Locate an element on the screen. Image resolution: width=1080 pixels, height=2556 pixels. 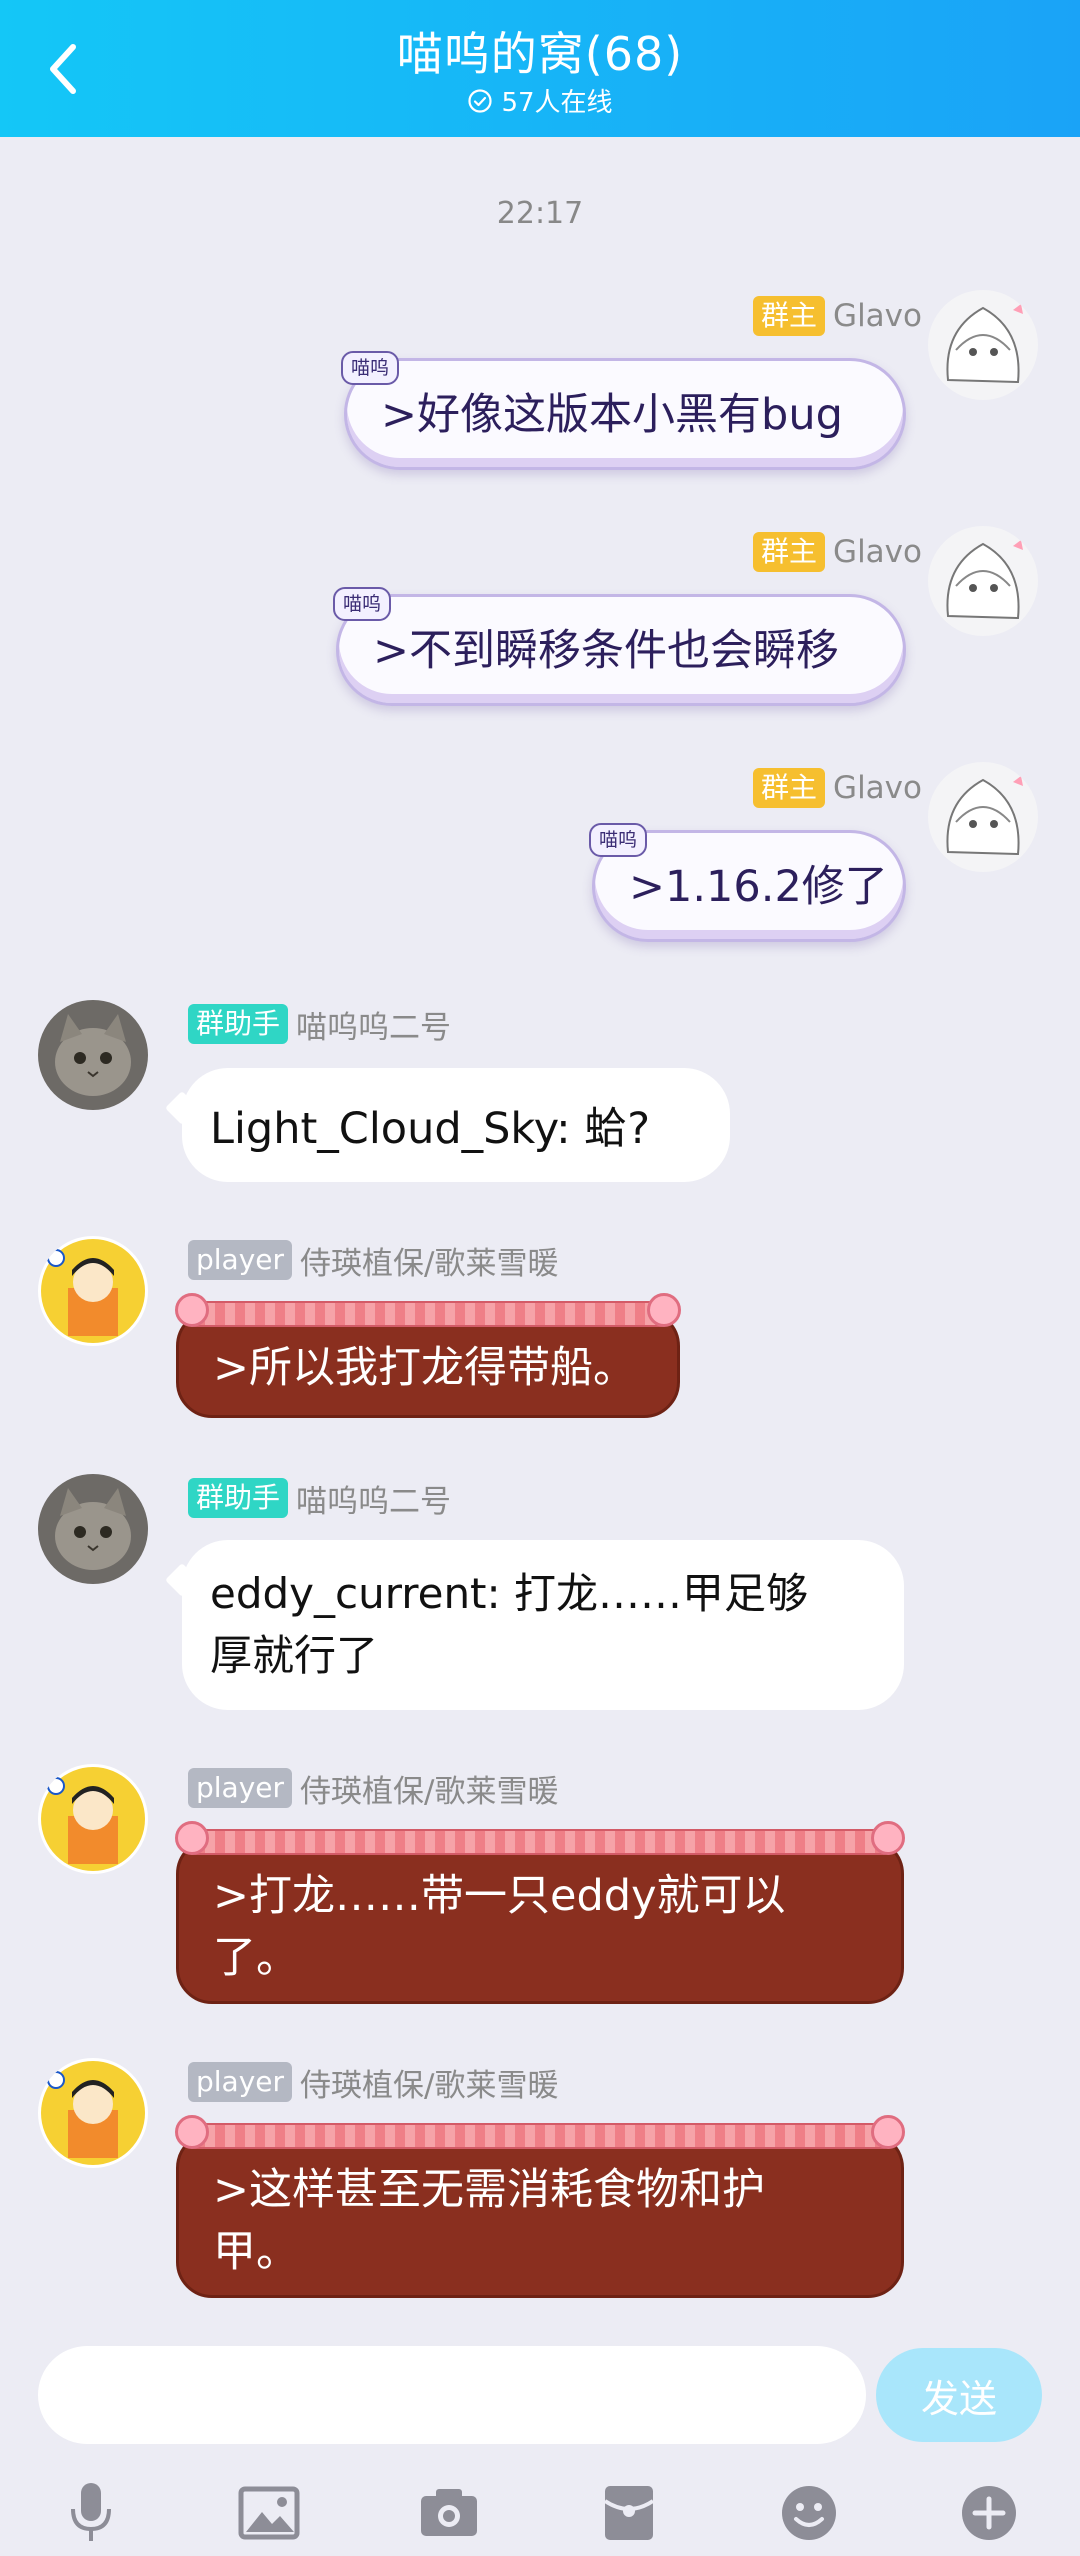
message-bubble: >这样甚至无需消耗食物和护 甲。 is located at coordinates (540, 2206).